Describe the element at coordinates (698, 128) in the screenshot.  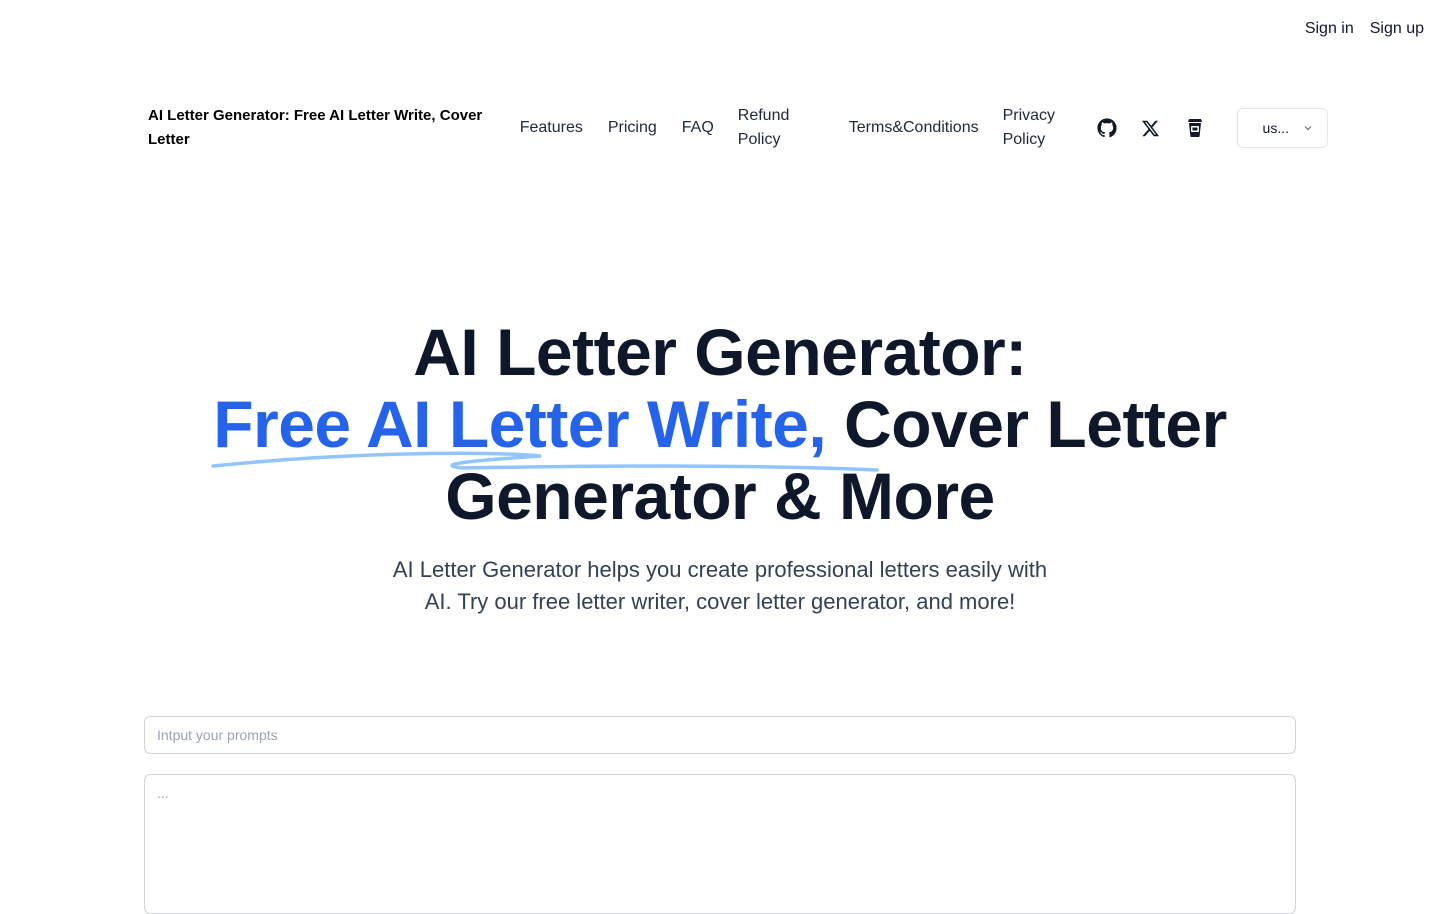
I see `nav-link-faq: FAQ` at that location.